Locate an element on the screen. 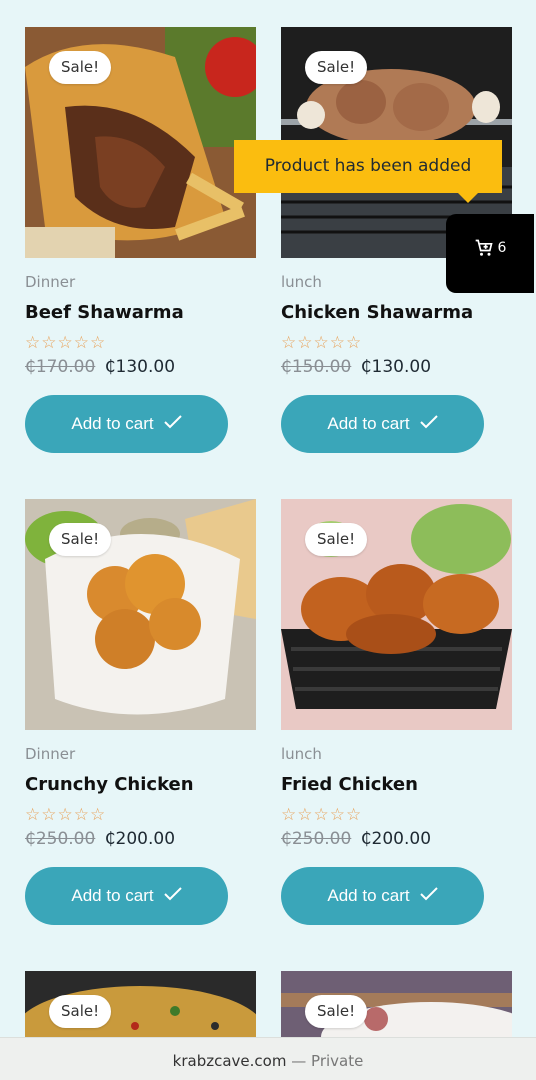 The image size is (536, 1080). browser-address-bar: krabzcave.com — Private is located at coordinates (268, 1058).